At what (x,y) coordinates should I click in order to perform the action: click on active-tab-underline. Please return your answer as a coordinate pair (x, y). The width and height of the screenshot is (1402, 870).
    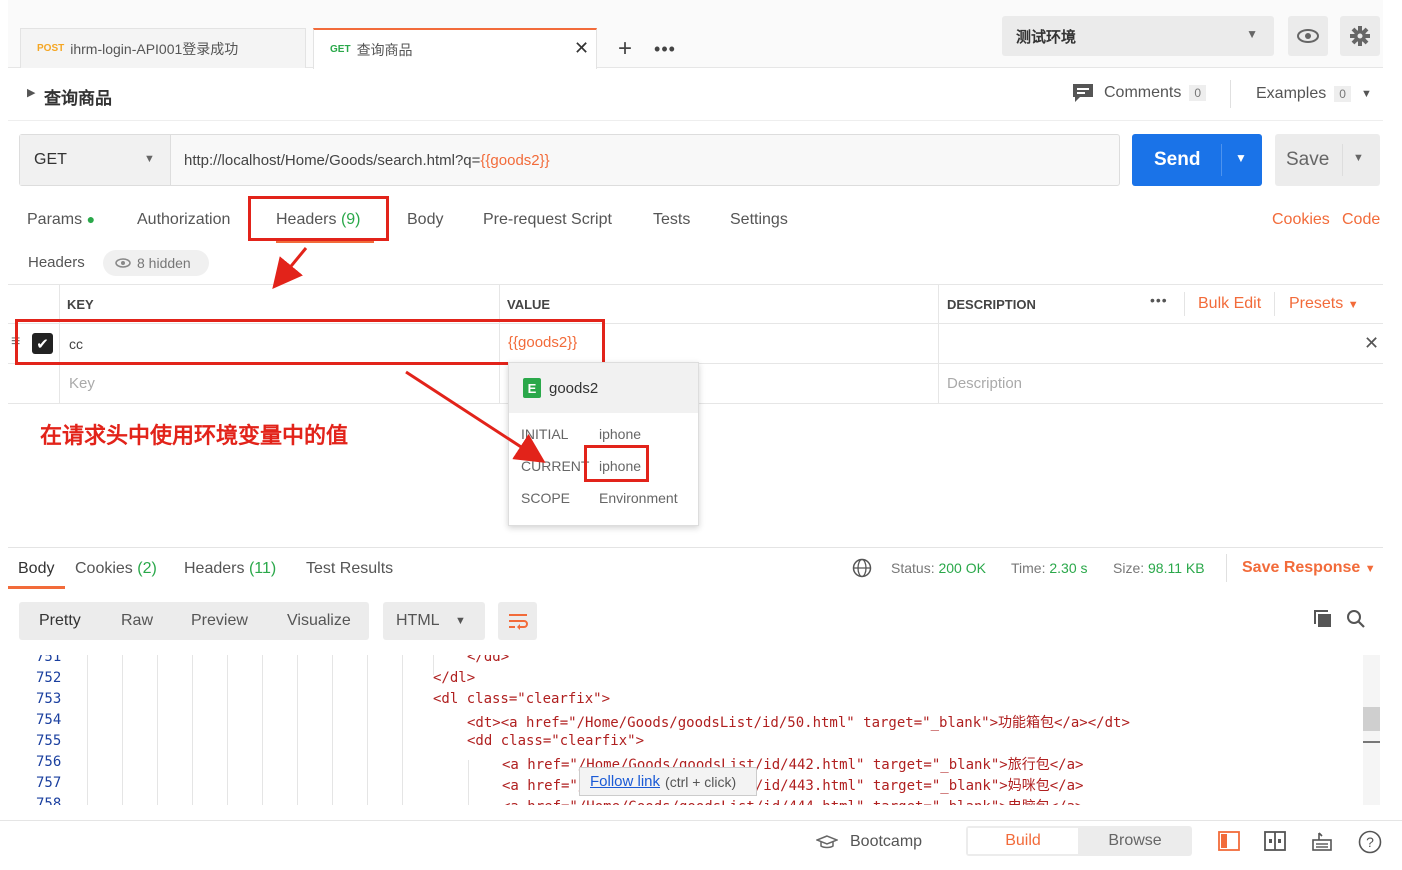
    Looking at the image, I should click on (36, 587).